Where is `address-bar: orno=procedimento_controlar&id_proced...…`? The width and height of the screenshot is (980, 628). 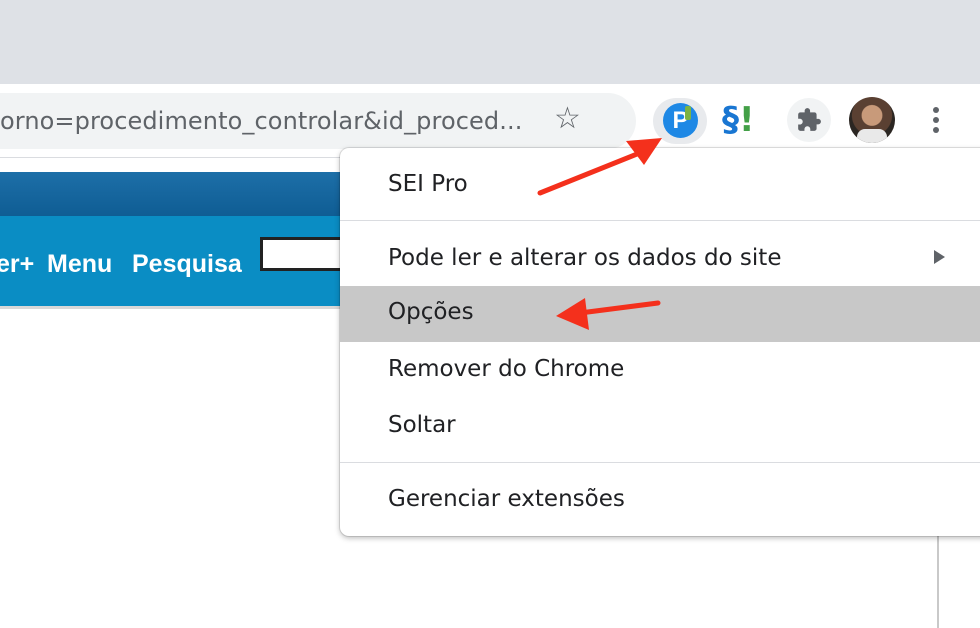 address-bar: orno=procedimento_controlar&id_proced...… is located at coordinates (318, 121).